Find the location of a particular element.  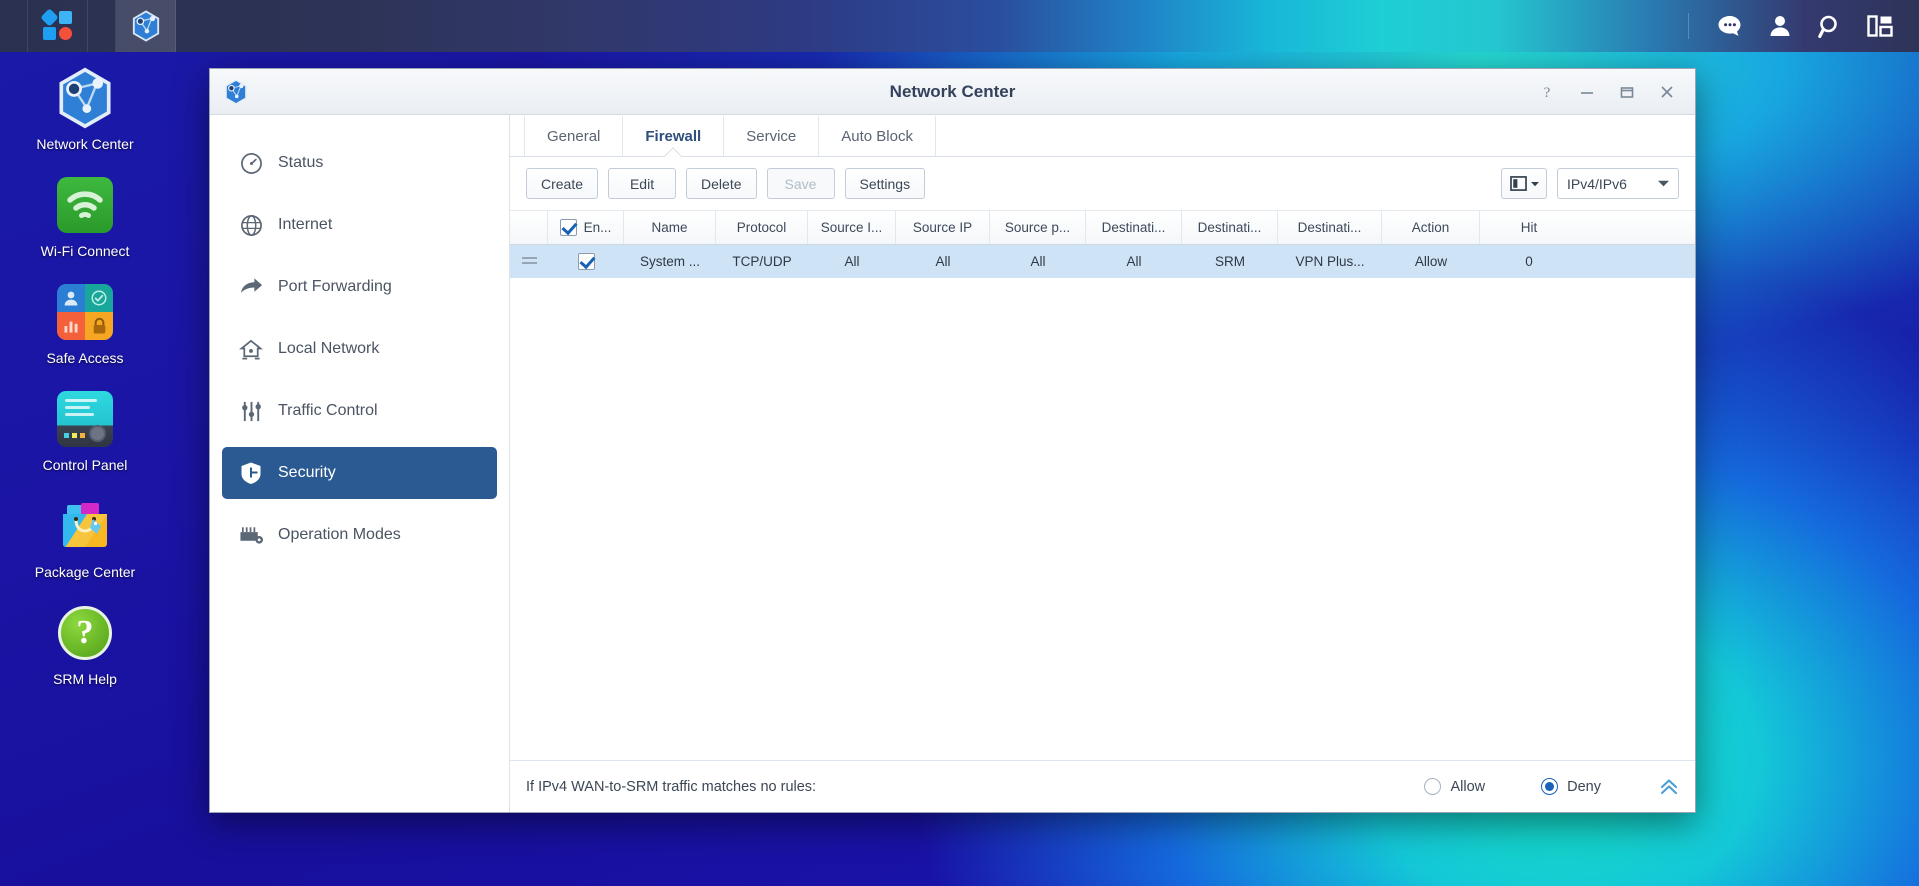

taskbar-edge-spacer is located at coordinates (14, 26).